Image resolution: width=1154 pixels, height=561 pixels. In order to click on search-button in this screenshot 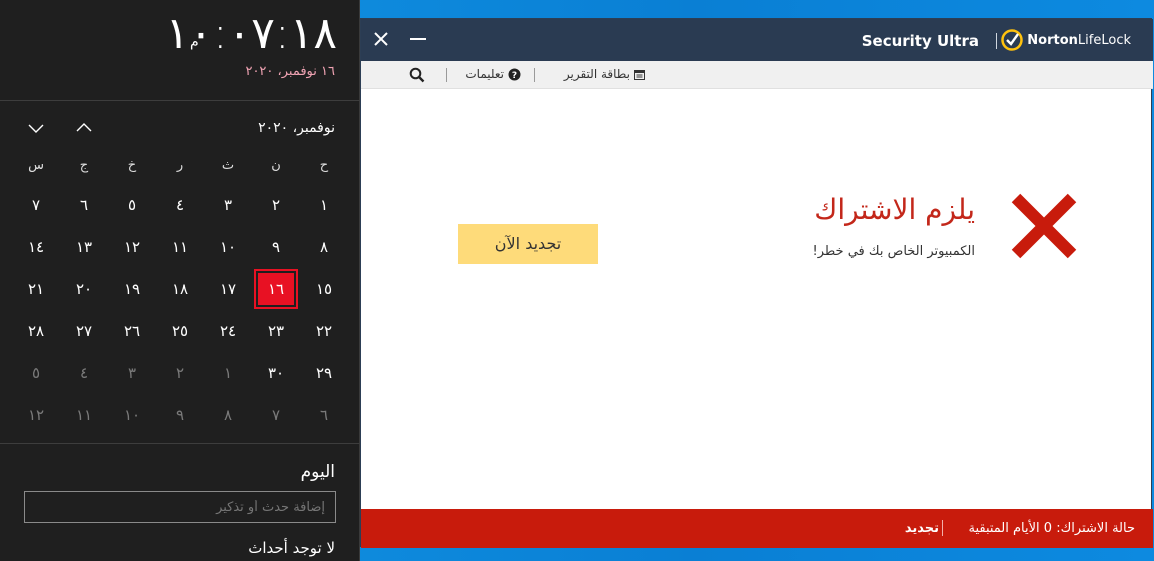, I will do `click(417, 75)`.